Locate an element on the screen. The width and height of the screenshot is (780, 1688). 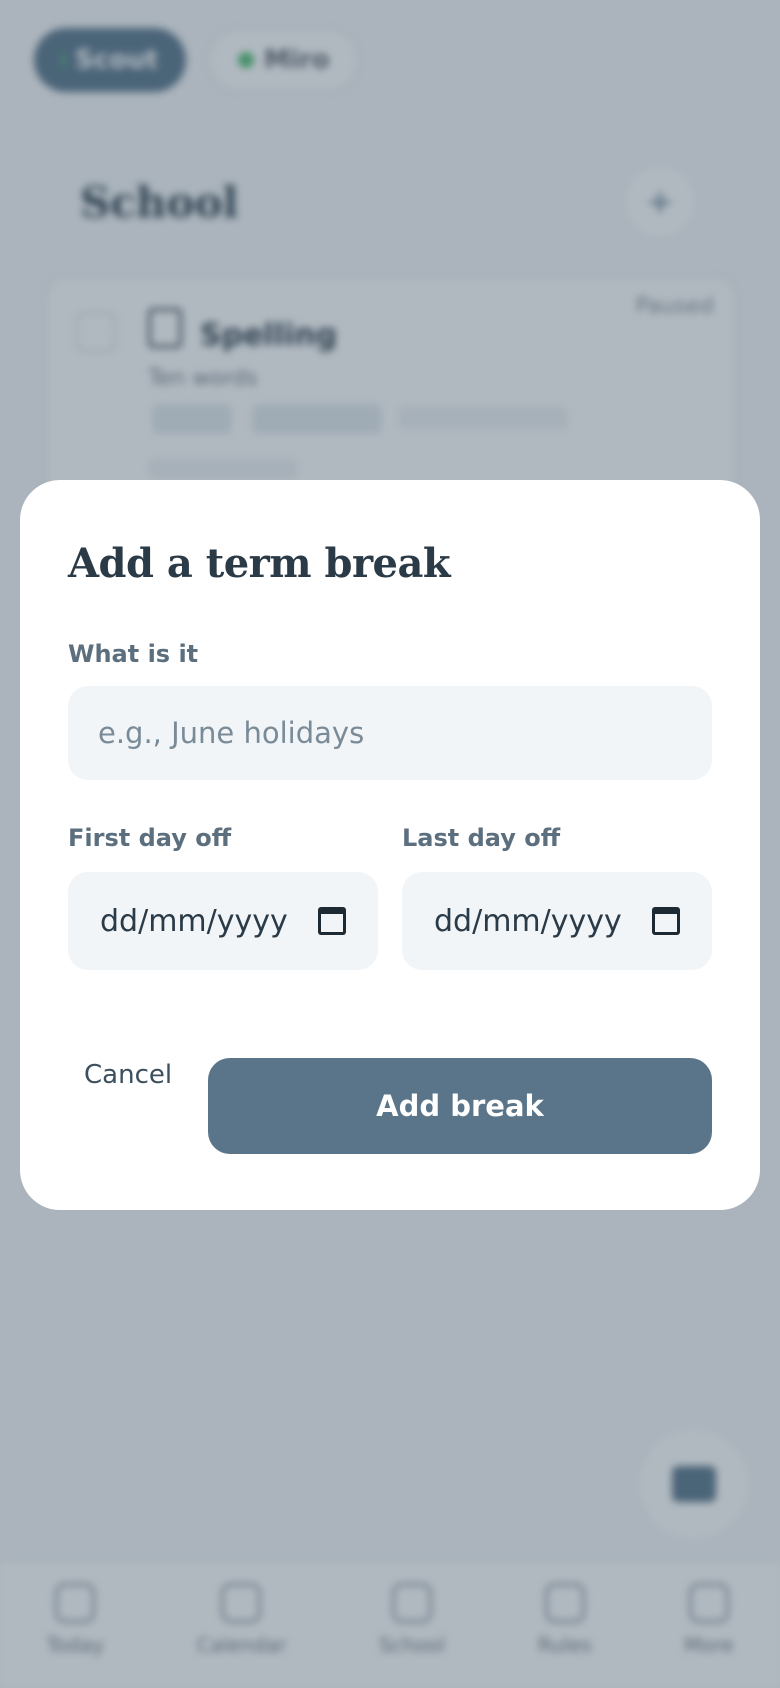
first-day-label: First day off is located at coordinates (150, 838).